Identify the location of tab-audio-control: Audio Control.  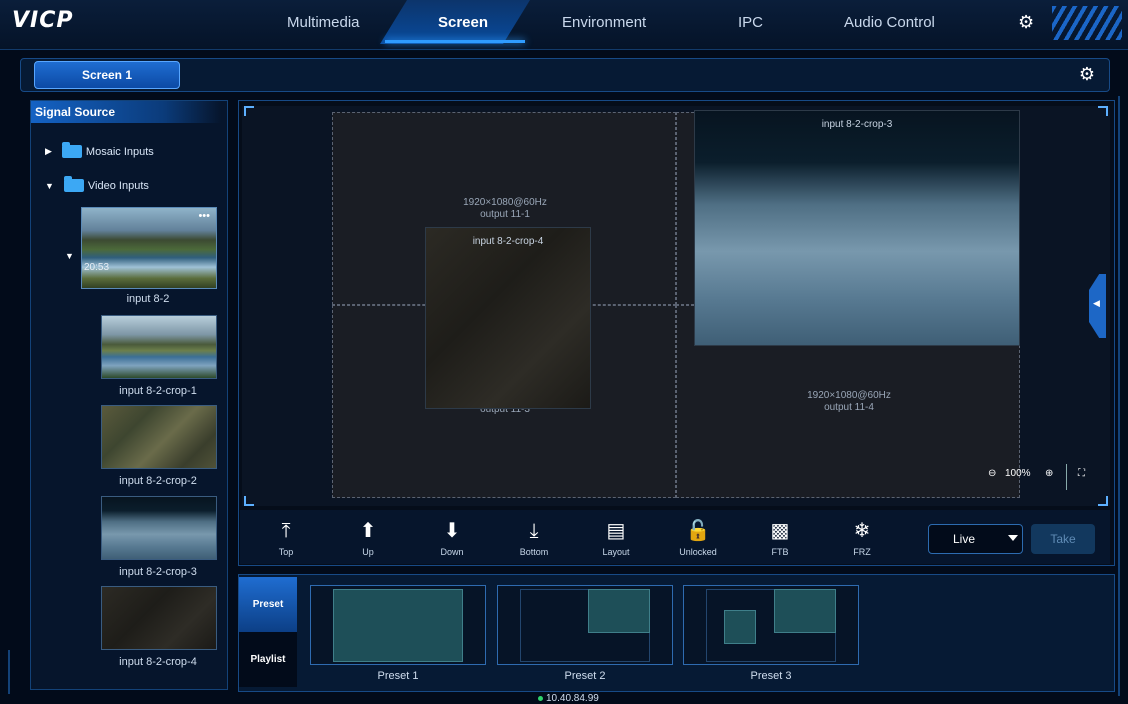
(889, 22).